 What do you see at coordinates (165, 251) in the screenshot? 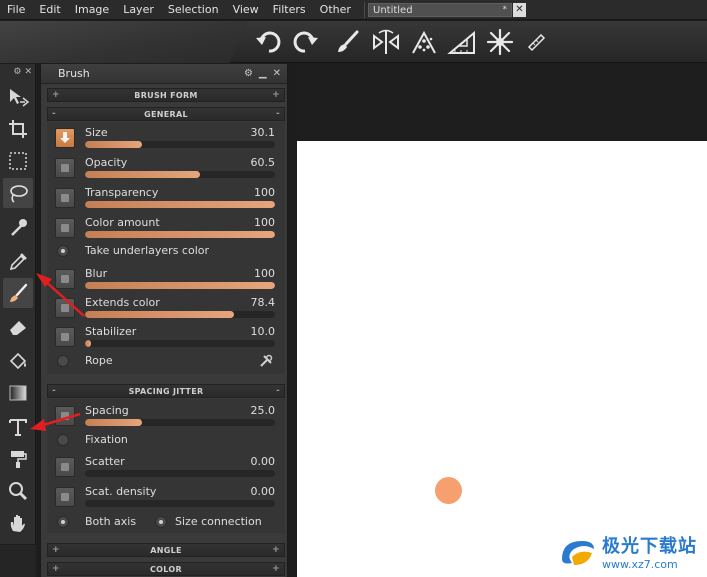
I see `take-underlayers-option: Take underlayers color` at bounding box center [165, 251].